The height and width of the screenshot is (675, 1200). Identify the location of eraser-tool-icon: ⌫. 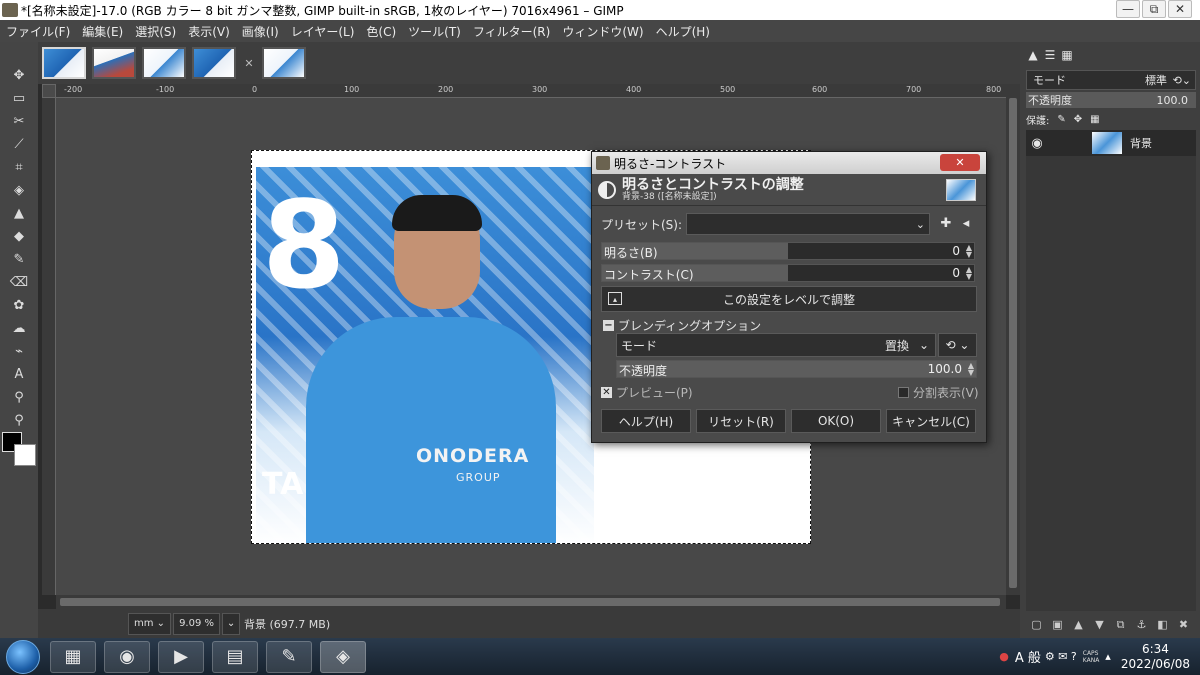
(19, 282).